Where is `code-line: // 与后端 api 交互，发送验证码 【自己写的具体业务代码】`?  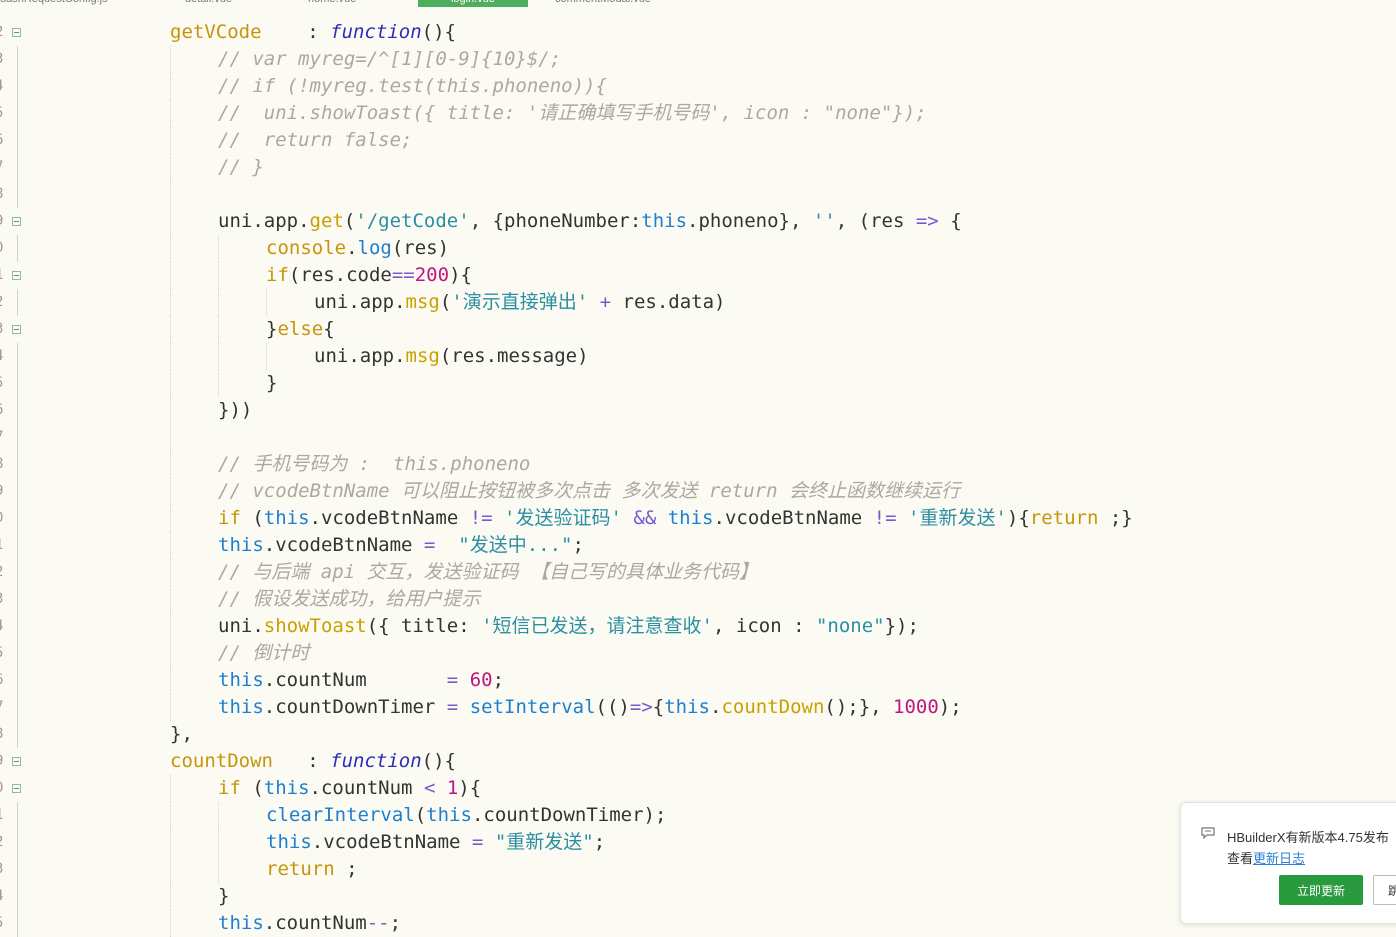 code-line: // 与后端 api 交互，发送验证码 【自己写的具体业务代码】 is located at coordinates (488, 572).